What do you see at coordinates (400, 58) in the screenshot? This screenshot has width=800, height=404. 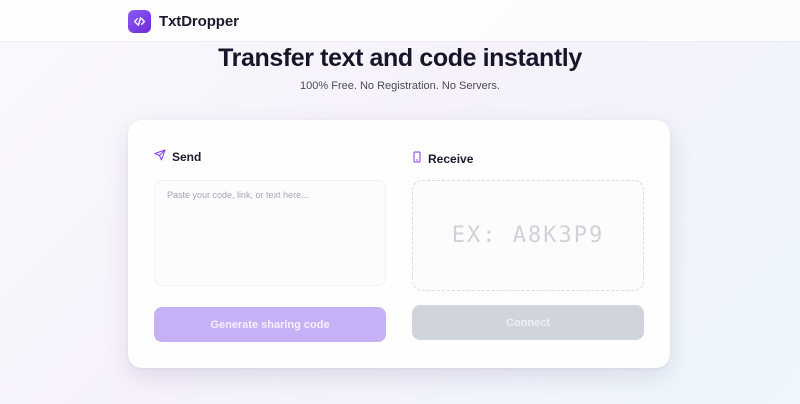 I see `page-title: Transfer text and code instantly` at bounding box center [400, 58].